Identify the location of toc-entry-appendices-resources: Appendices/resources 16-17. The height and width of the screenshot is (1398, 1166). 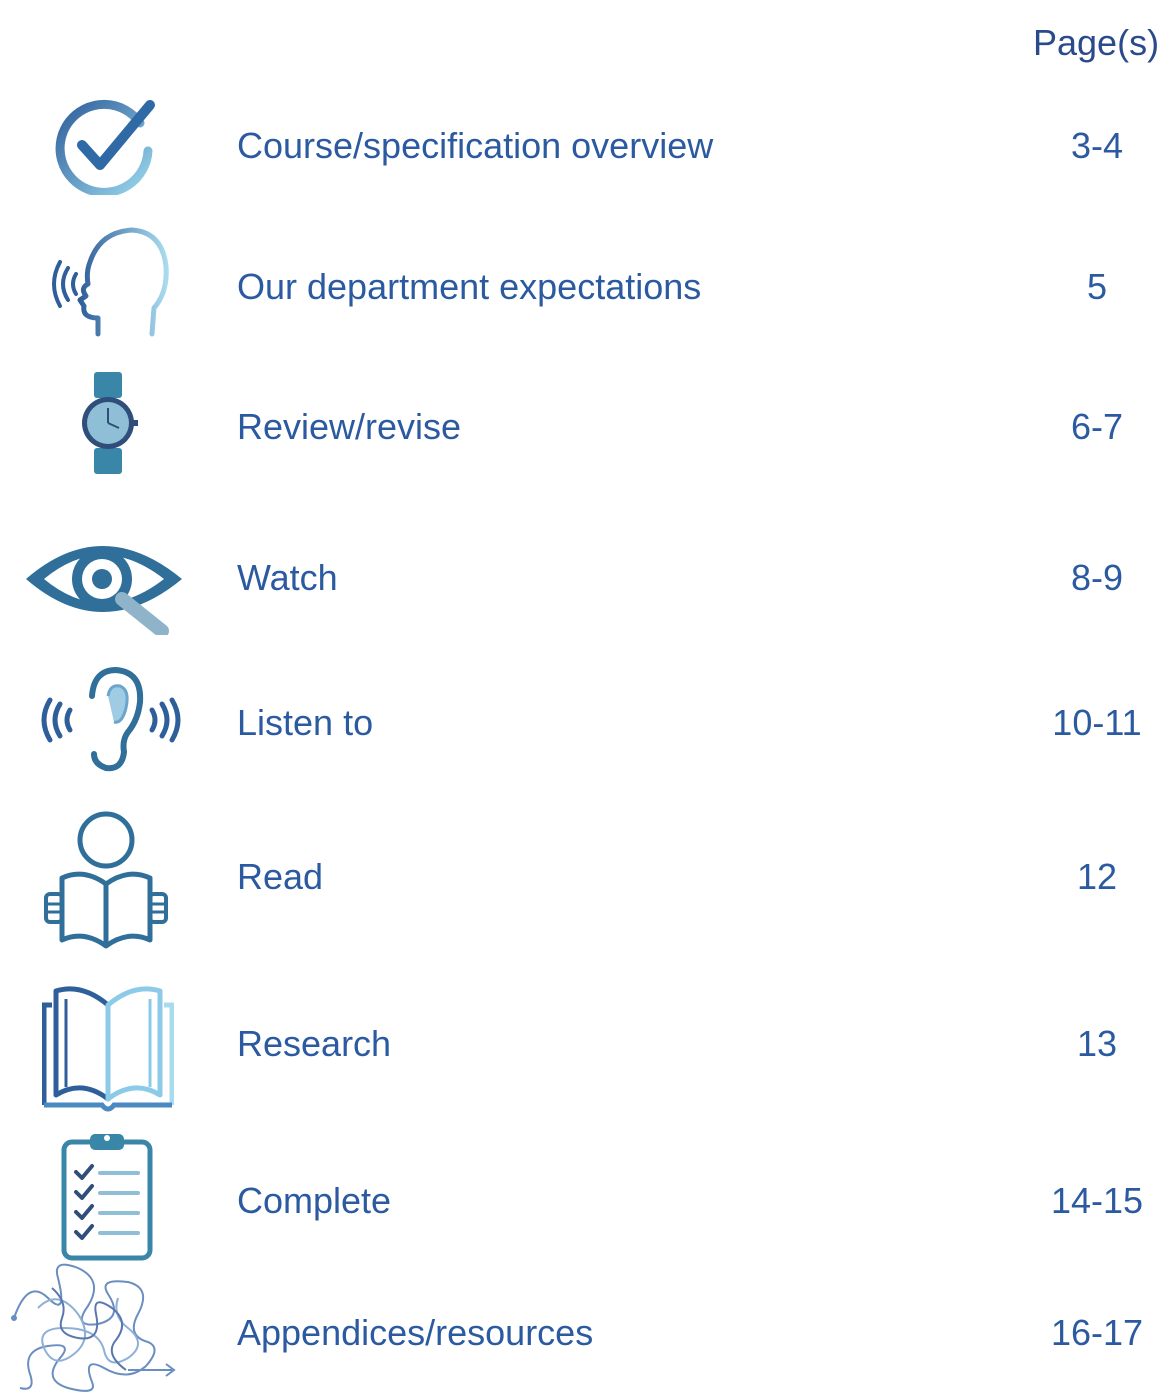
(583, 1327).